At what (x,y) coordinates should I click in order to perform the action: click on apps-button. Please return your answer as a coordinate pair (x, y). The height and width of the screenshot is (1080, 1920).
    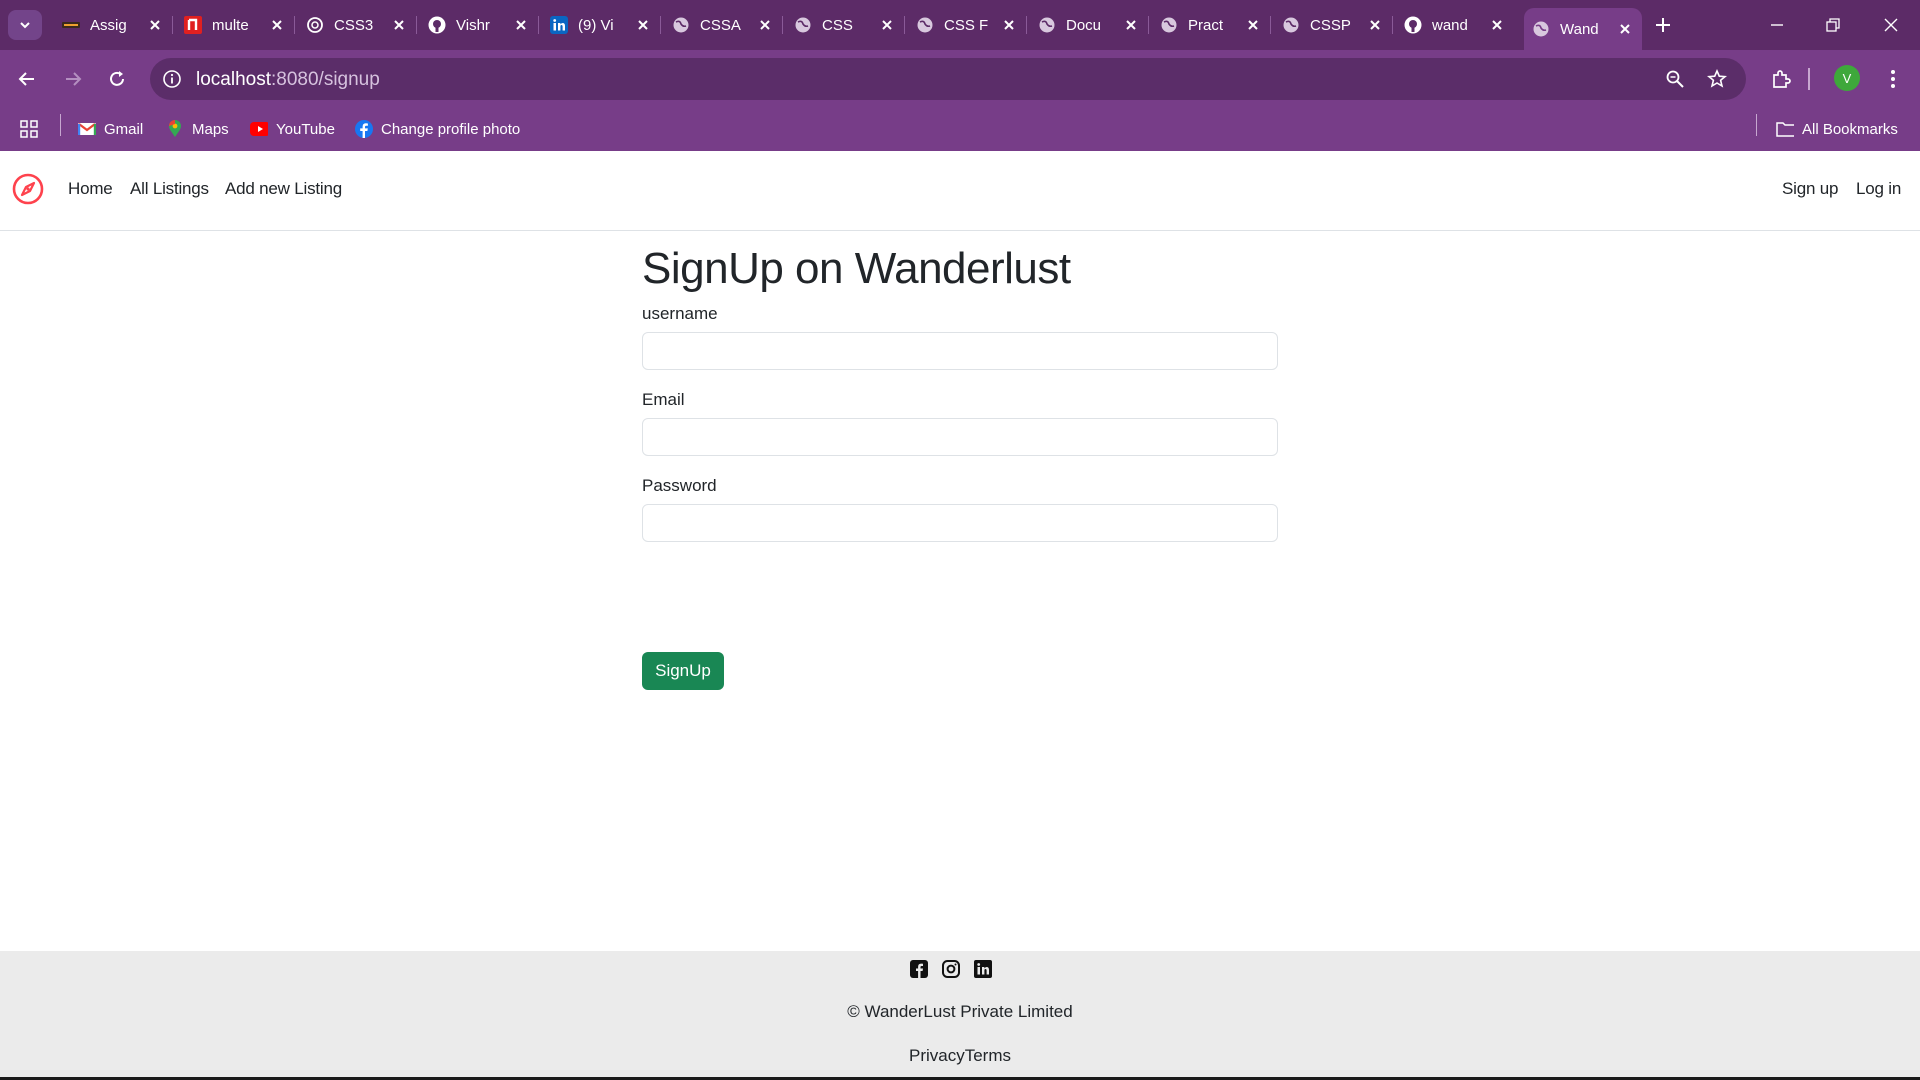
    Looking at the image, I should click on (33, 129).